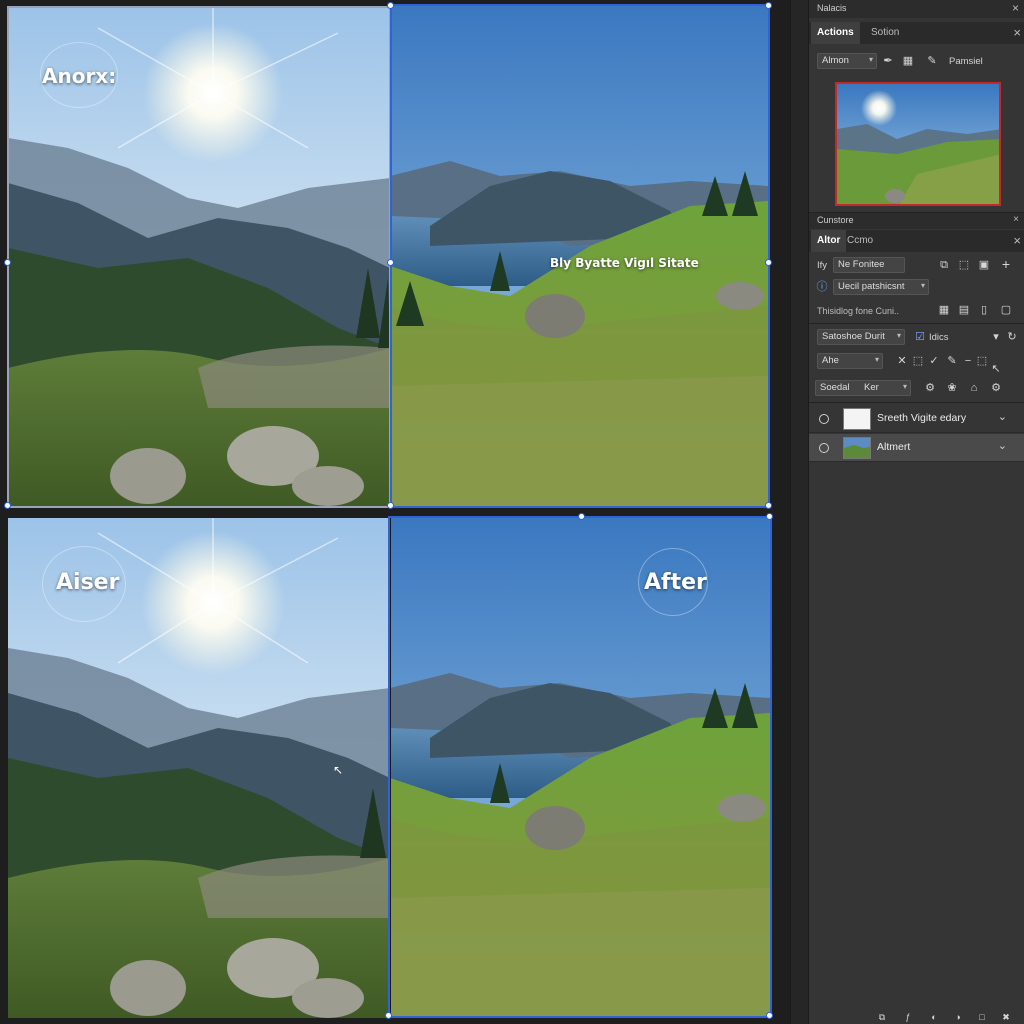 Image resolution: width=1024 pixels, height=1024 pixels. Describe the element at coordinates (916, 389) in the screenshot. I see `settings-row-e: Soedal Ker ▾ ⚙ ❀ ⌂ ⚙` at that location.